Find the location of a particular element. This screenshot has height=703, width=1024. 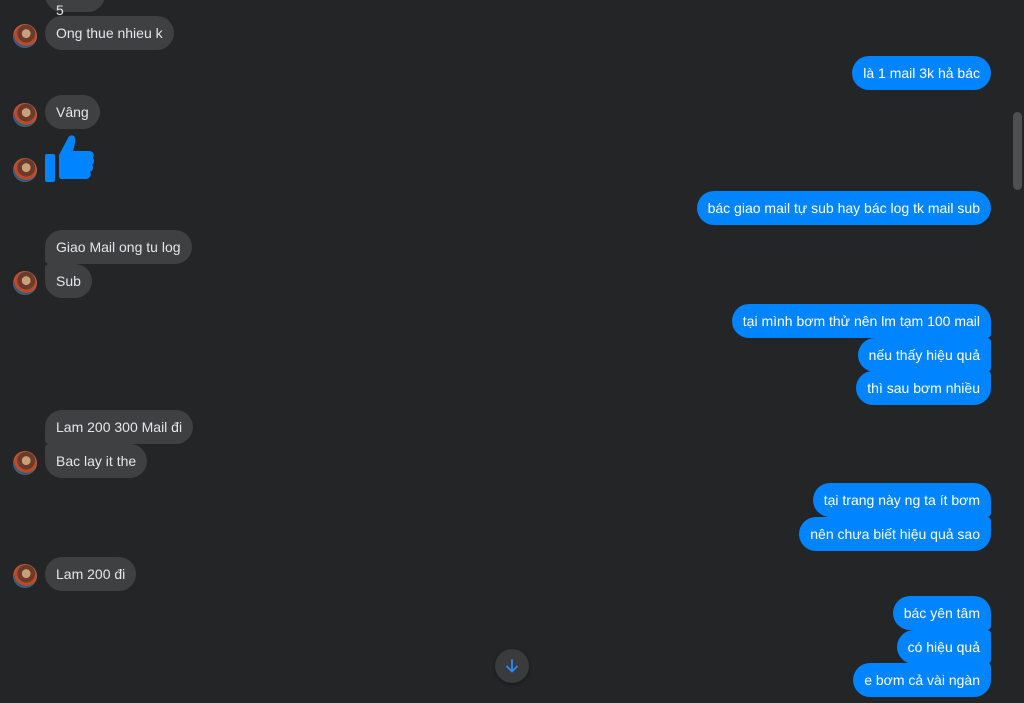

thumbs-up-icon is located at coordinates (70, 159).